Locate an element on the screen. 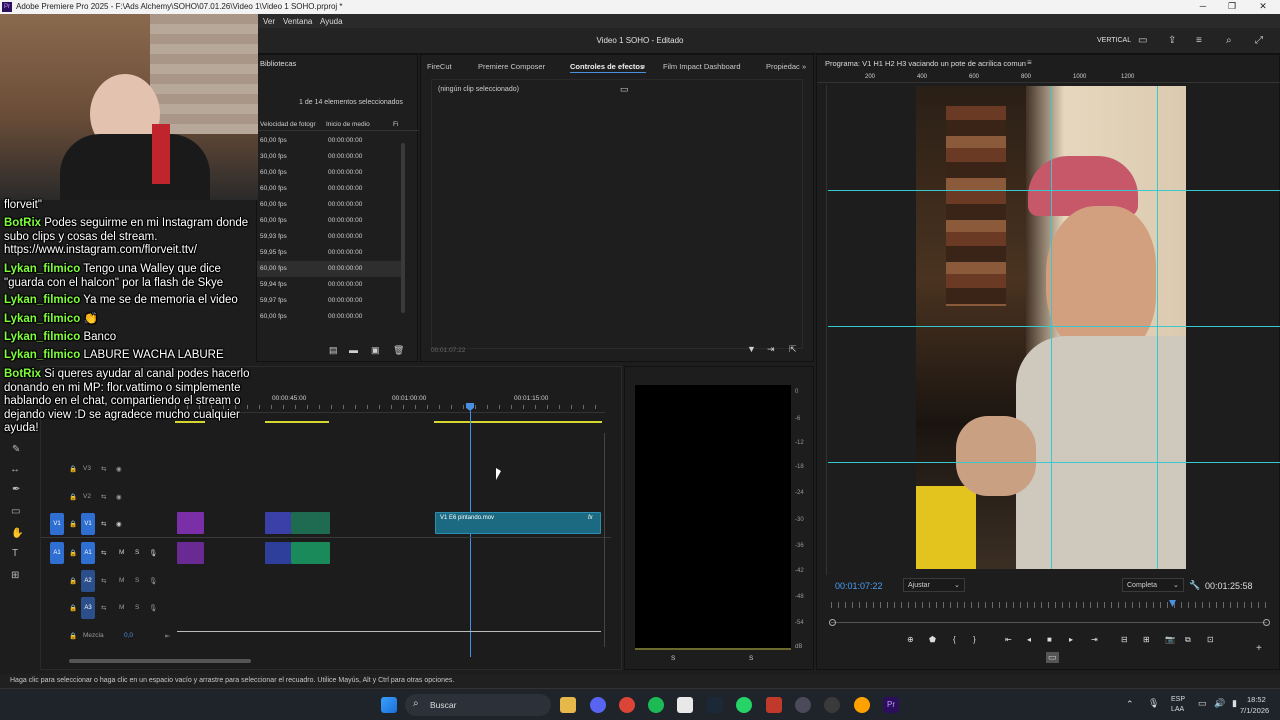  share-icon: ⇪ is located at coordinates (1172, 40).